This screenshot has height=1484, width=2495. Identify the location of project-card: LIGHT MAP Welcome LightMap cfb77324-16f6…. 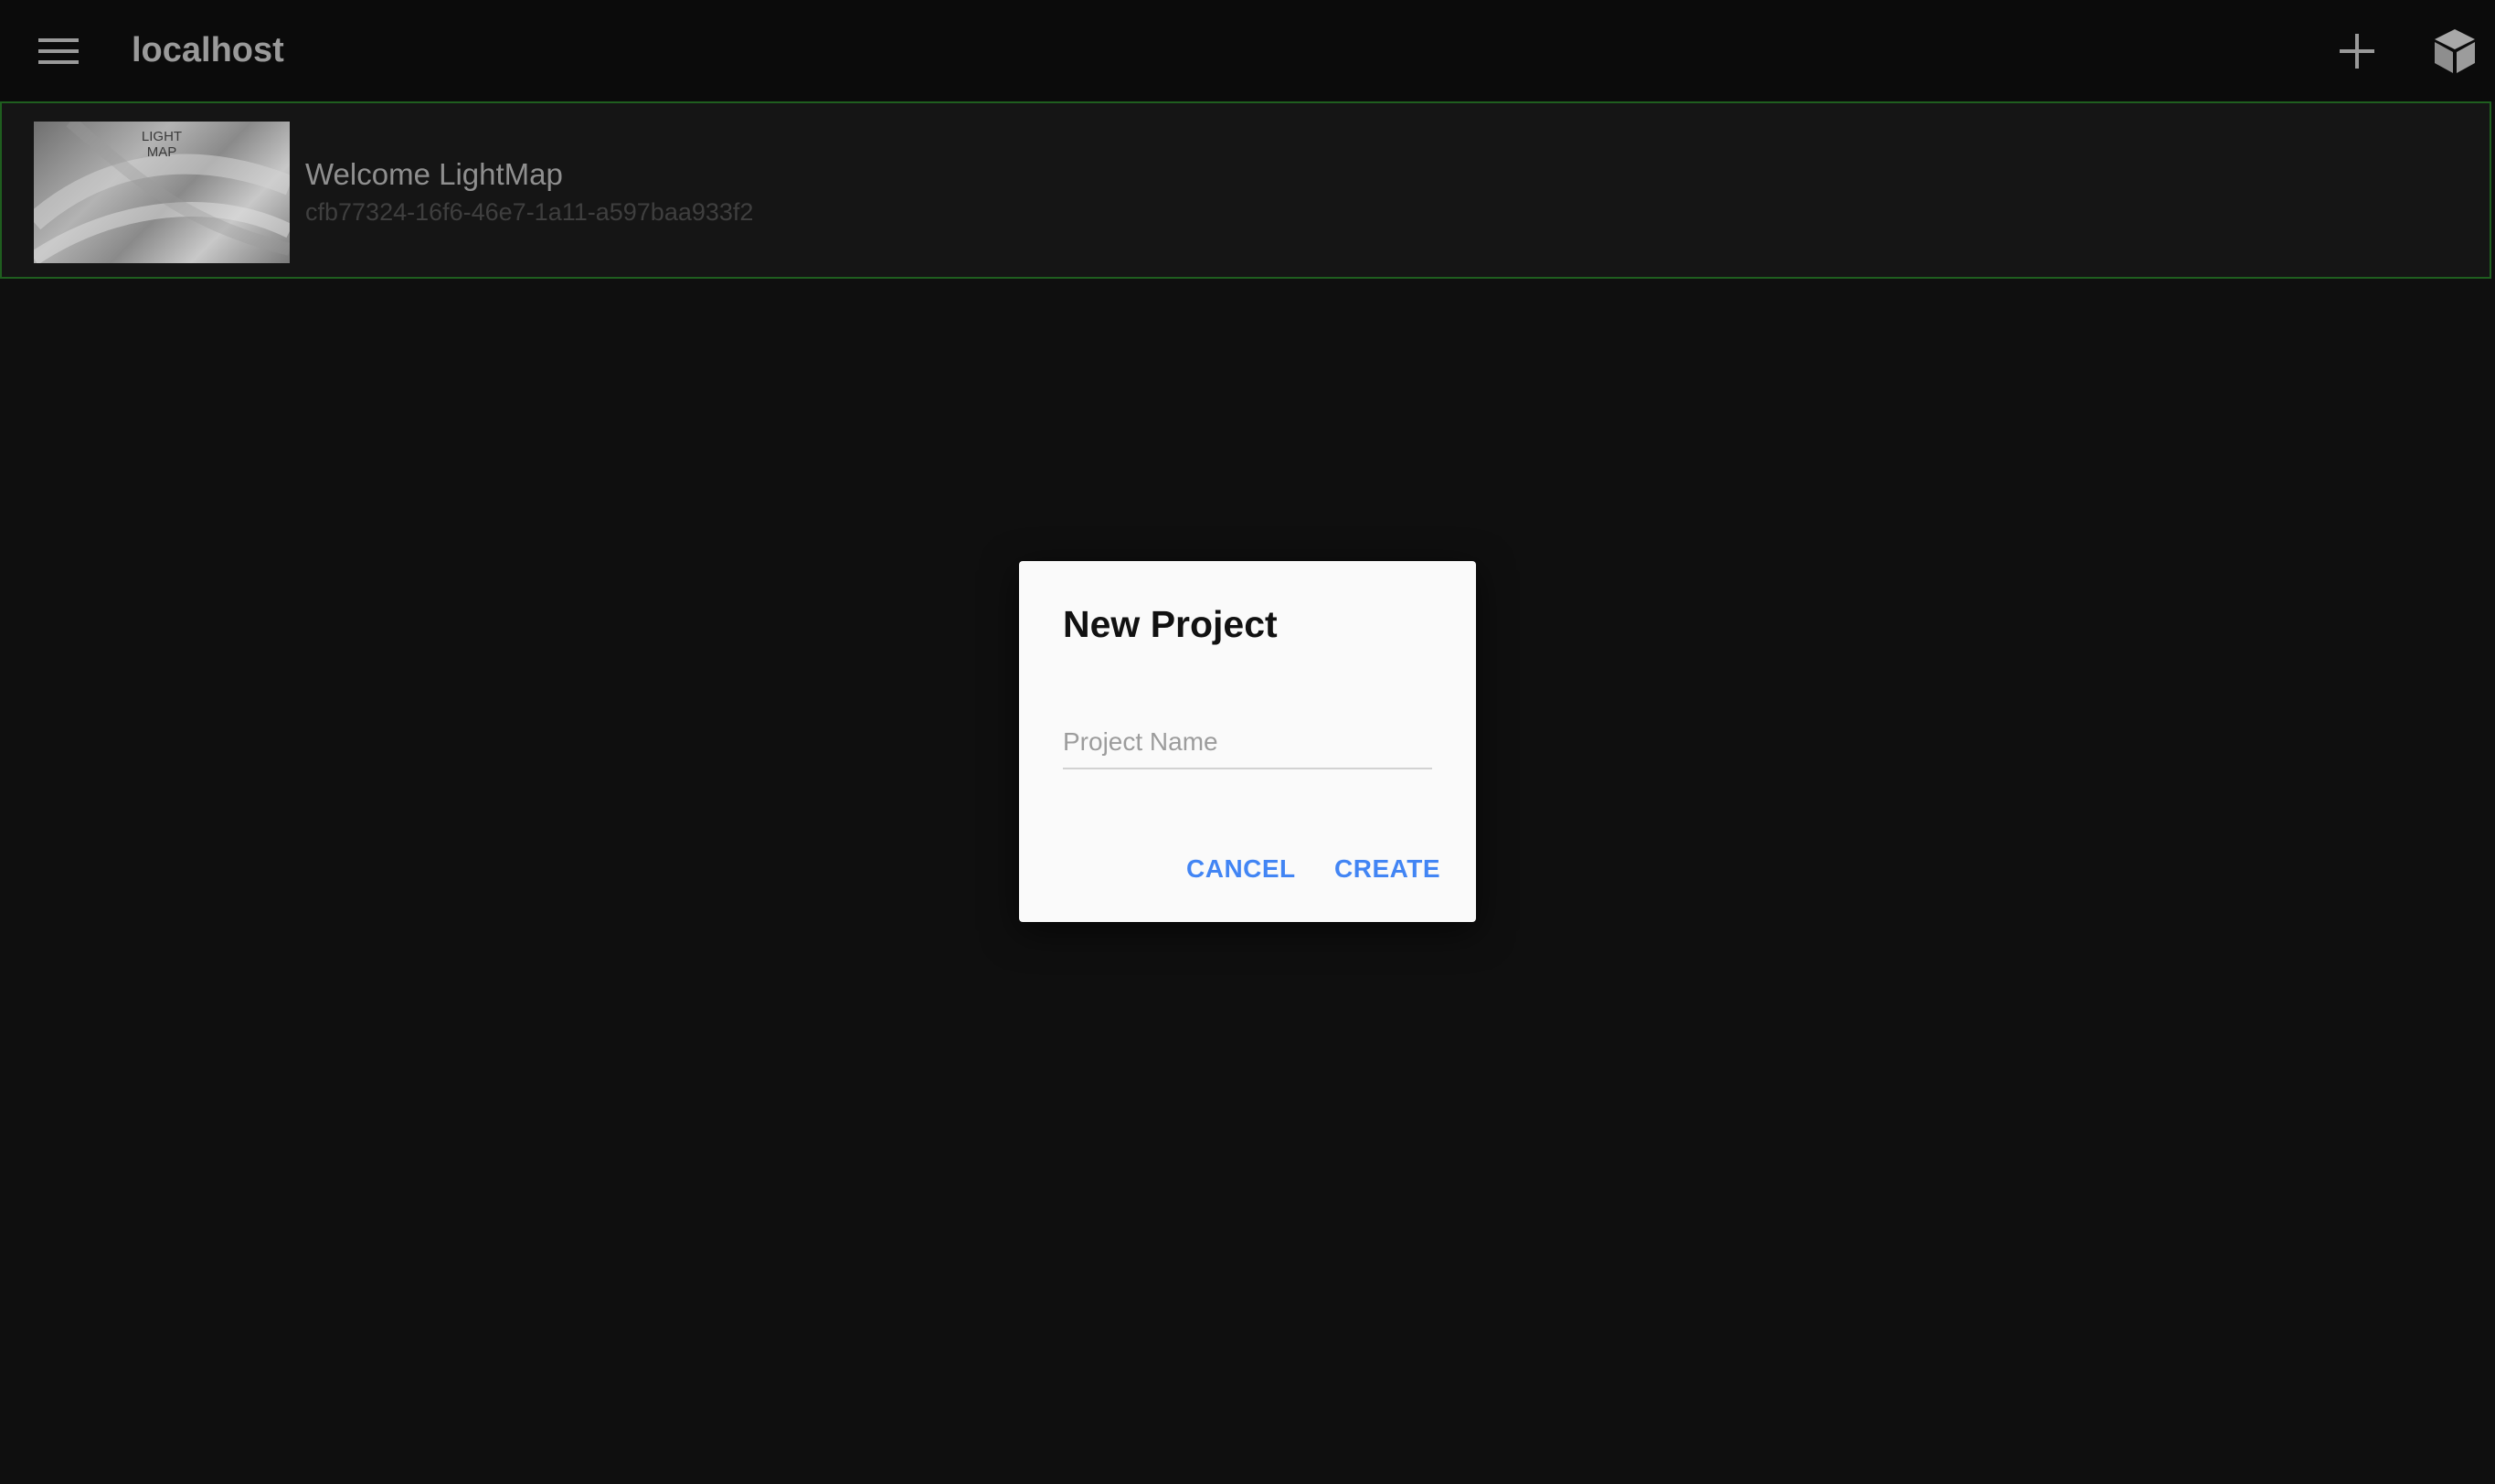
(1245, 190).